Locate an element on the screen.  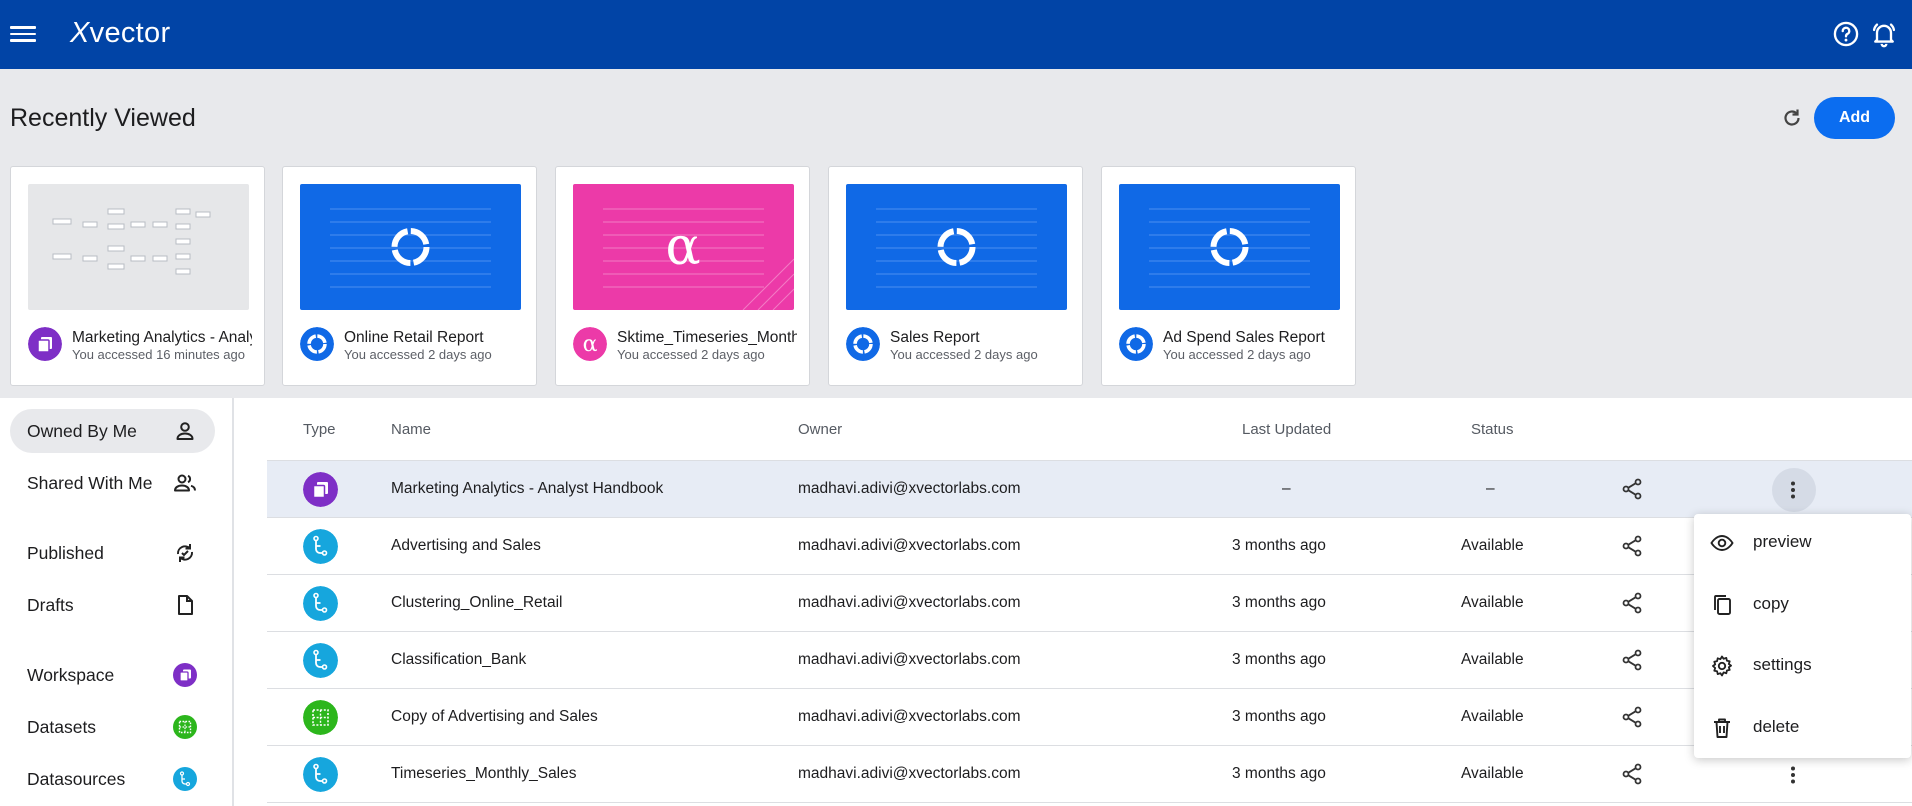
row-name: Copy of Advertising and Sales is located at coordinates (494, 717).